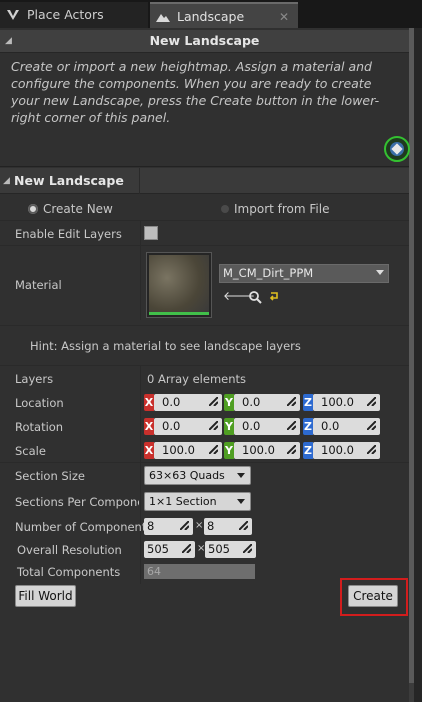 This screenshot has width=422, height=702. I want to click on section-size-dropdown: 63×63 Quads, so click(197, 475).